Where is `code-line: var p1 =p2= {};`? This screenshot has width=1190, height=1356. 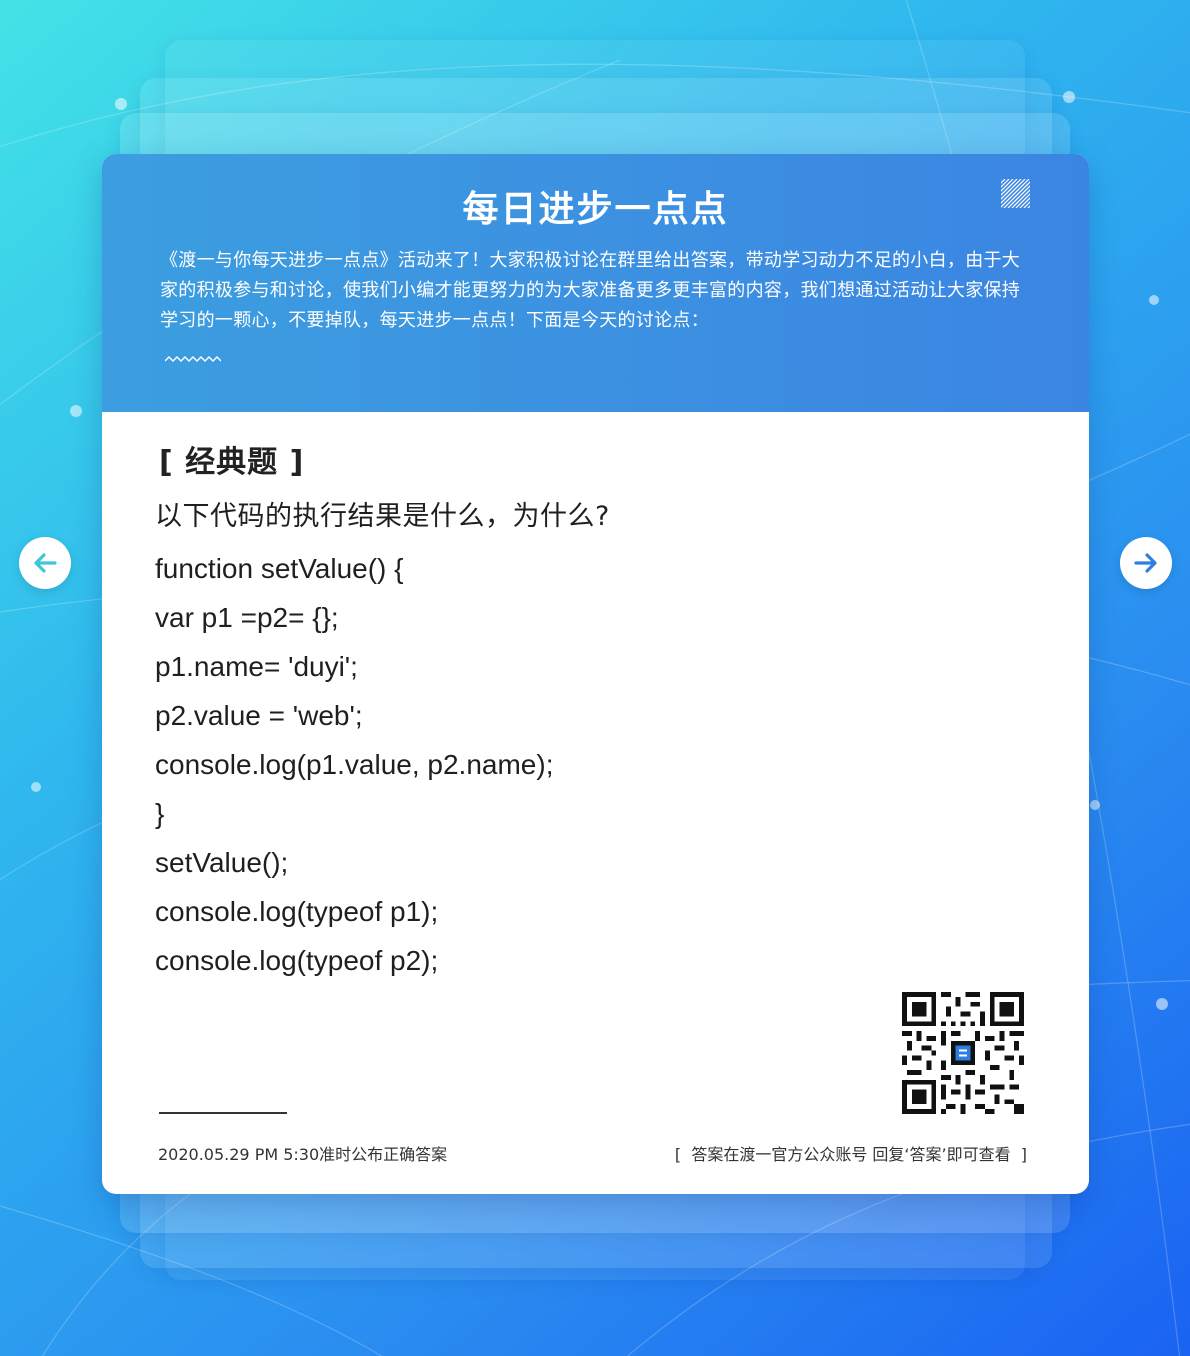
code-line: var p1 =p2= {}; is located at coordinates (247, 617).